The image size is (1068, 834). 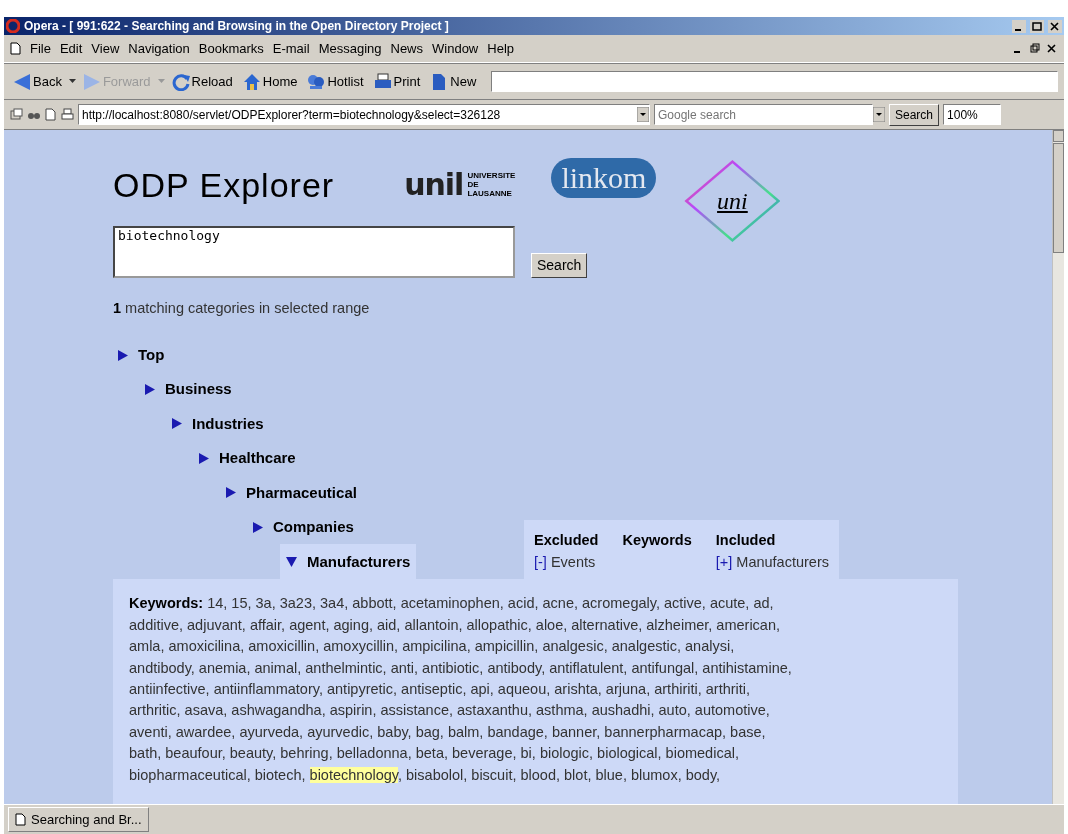 What do you see at coordinates (180, 81) in the screenshot?
I see `reload-icon` at bounding box center [180, 81].